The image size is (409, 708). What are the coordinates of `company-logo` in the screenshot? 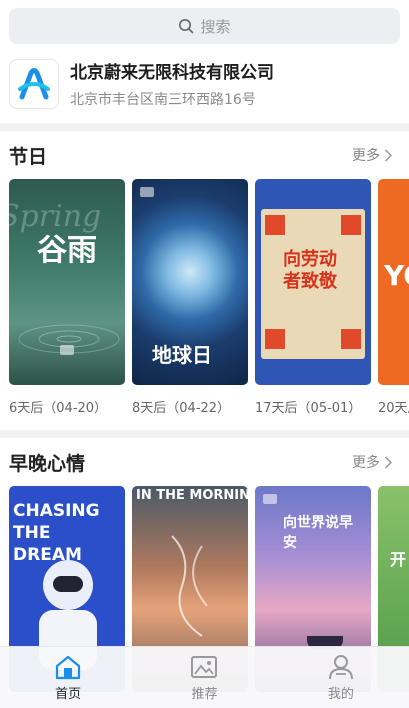 It's located at (34, 83).